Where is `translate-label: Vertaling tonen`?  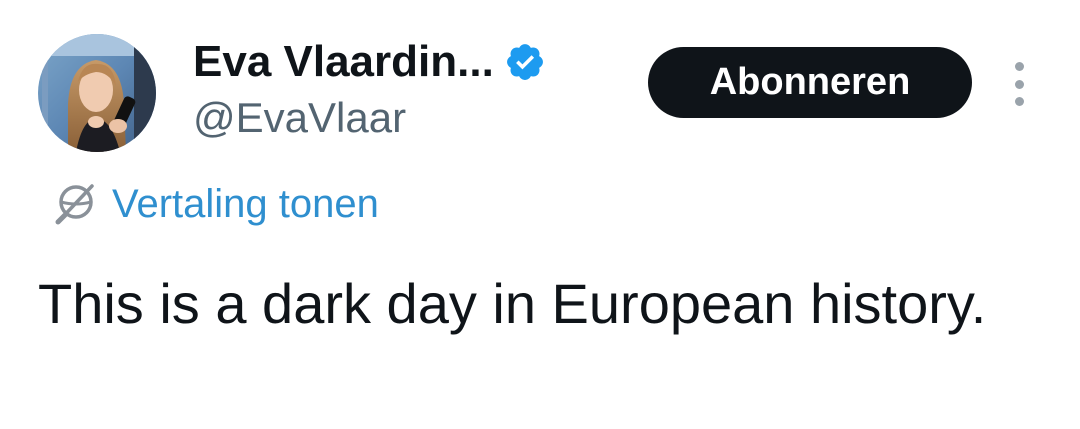
translate-label: Vertaling tonen is located at coordinates (245, 203).